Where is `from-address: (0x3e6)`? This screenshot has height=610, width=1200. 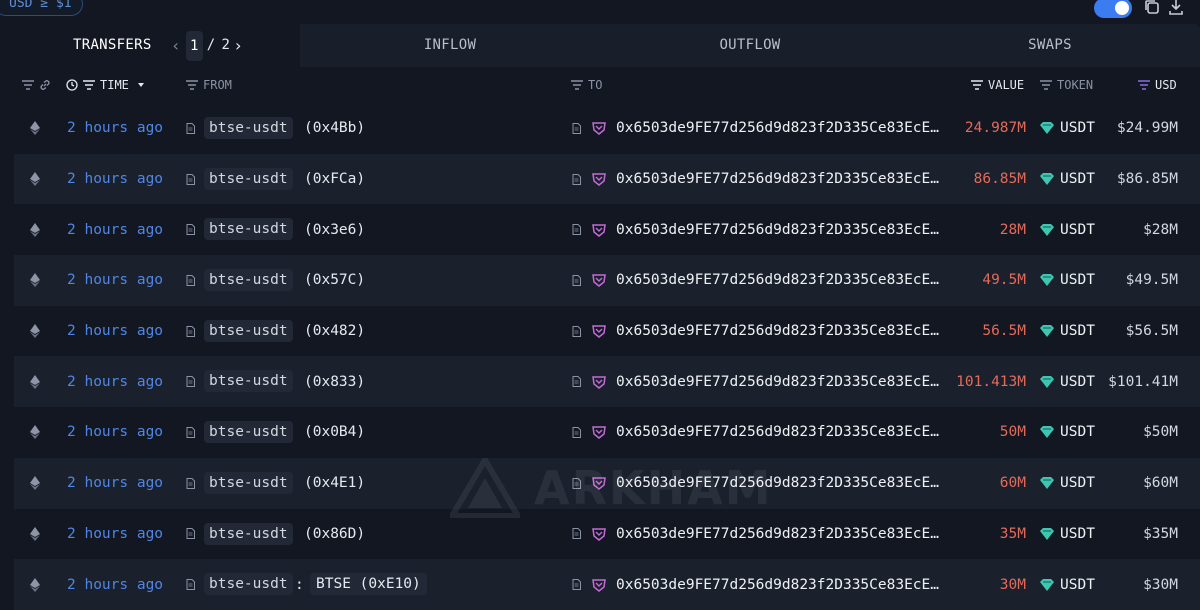
from-address: (0x3e6) is located at coordinates (334, 229).